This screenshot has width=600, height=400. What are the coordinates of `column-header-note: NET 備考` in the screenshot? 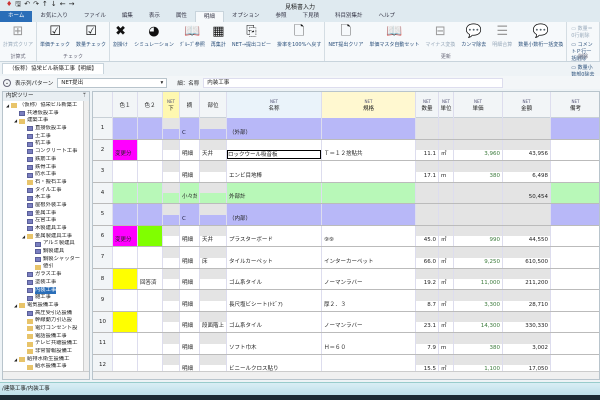 It's located at (575, 105).